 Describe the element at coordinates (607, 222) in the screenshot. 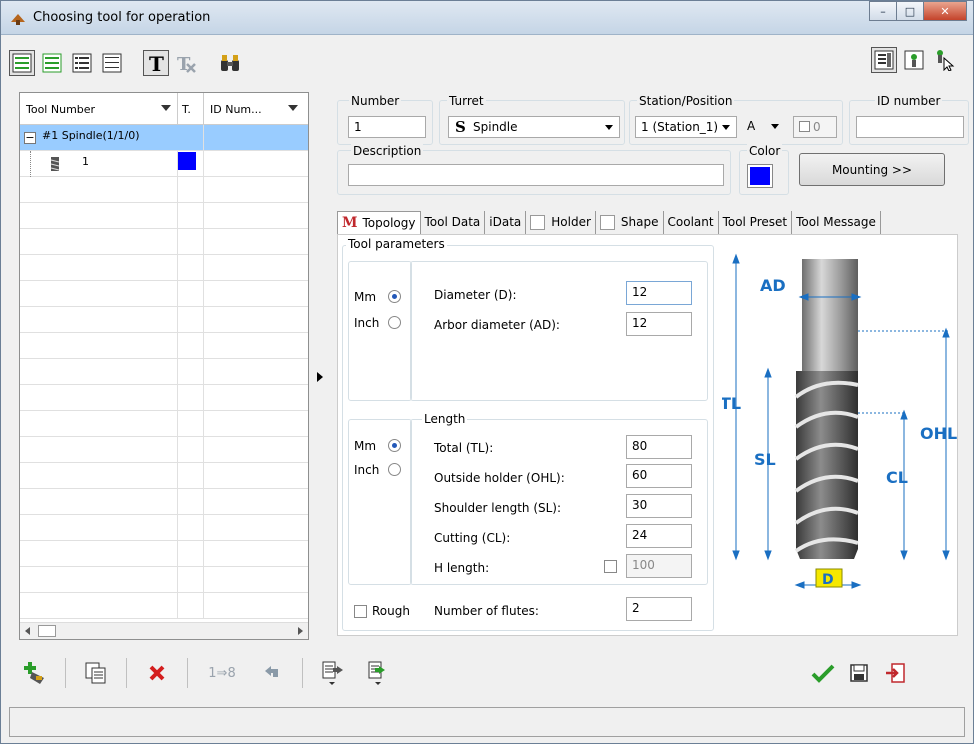

I see `tab-shape-checkbox` at that location.